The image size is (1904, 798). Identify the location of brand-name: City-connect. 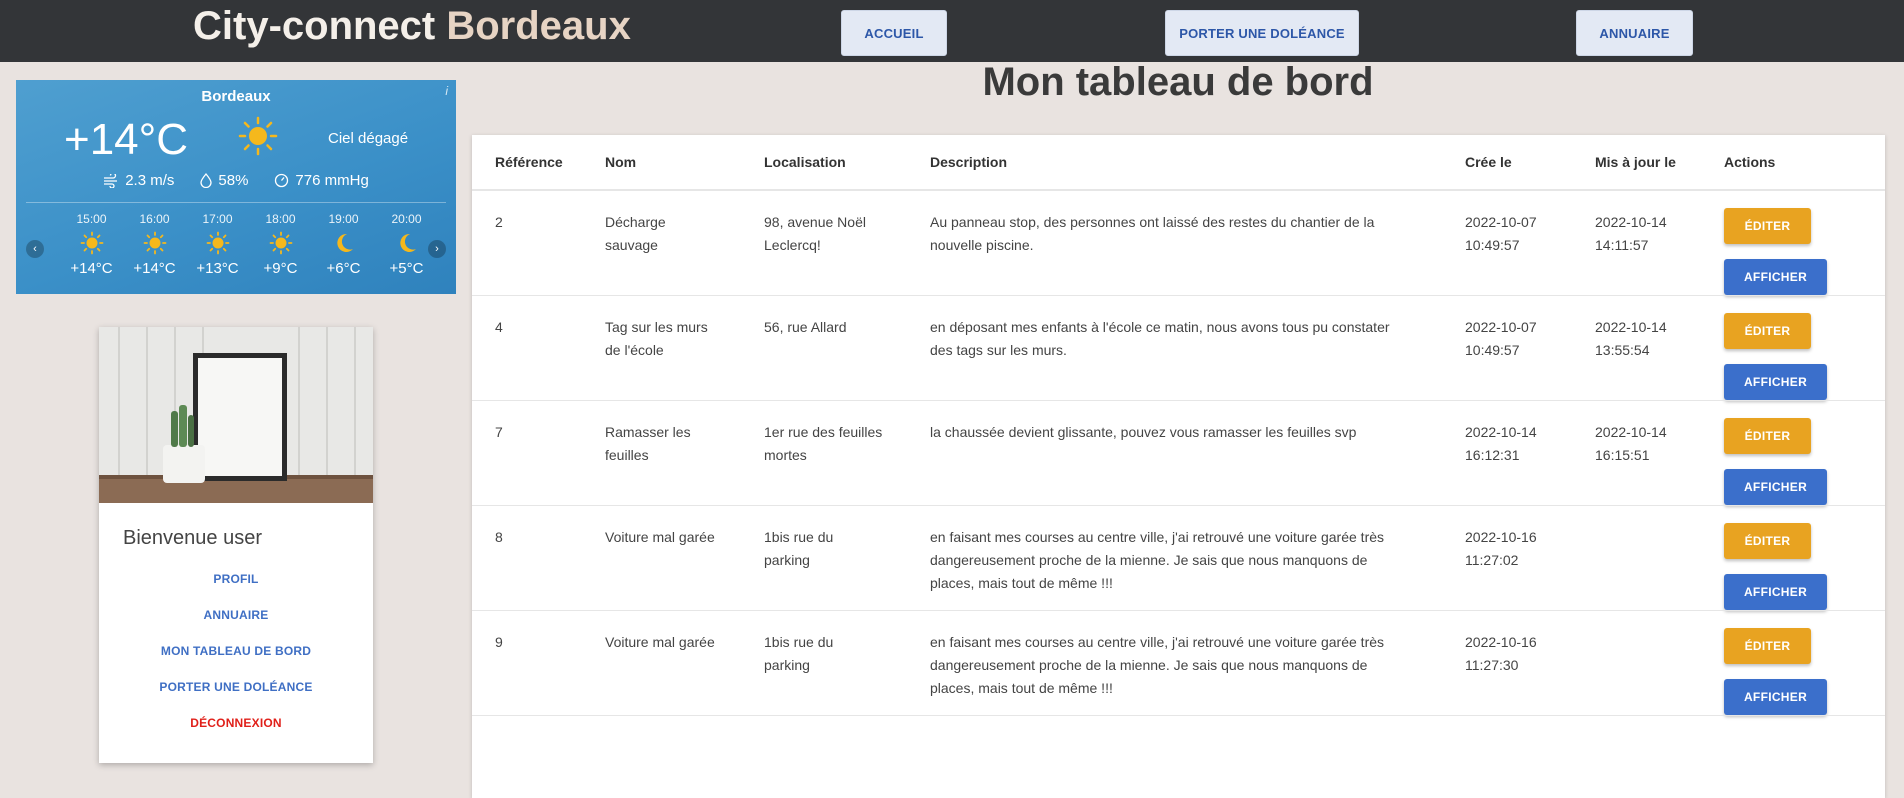
(320, 26).